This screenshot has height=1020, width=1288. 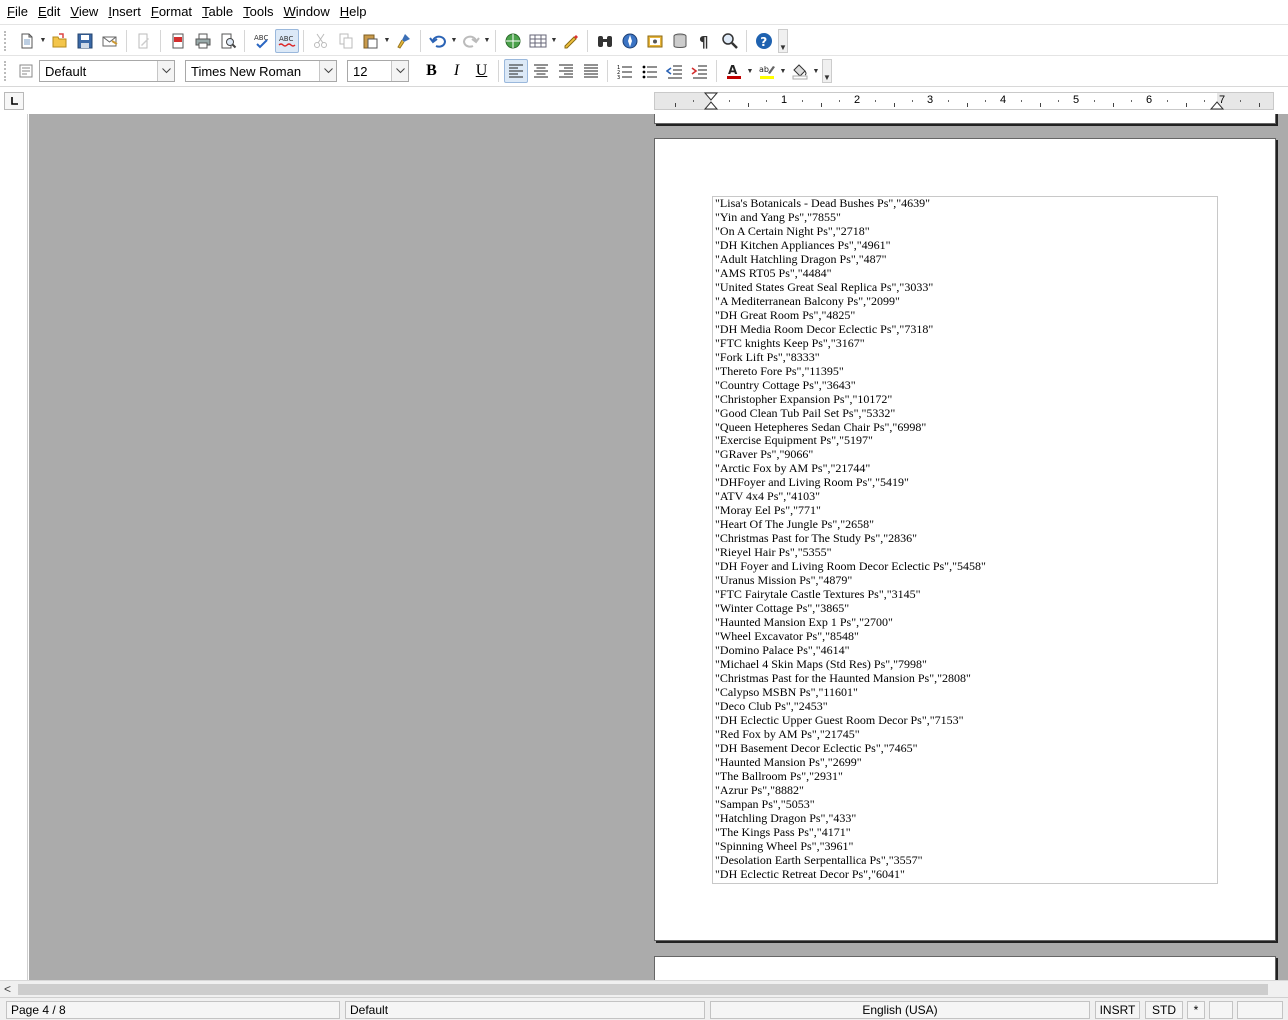 What do you see at coordinates (965, 119) in the screenshot?
I see `previous-page` at bounding box center [965, 119].